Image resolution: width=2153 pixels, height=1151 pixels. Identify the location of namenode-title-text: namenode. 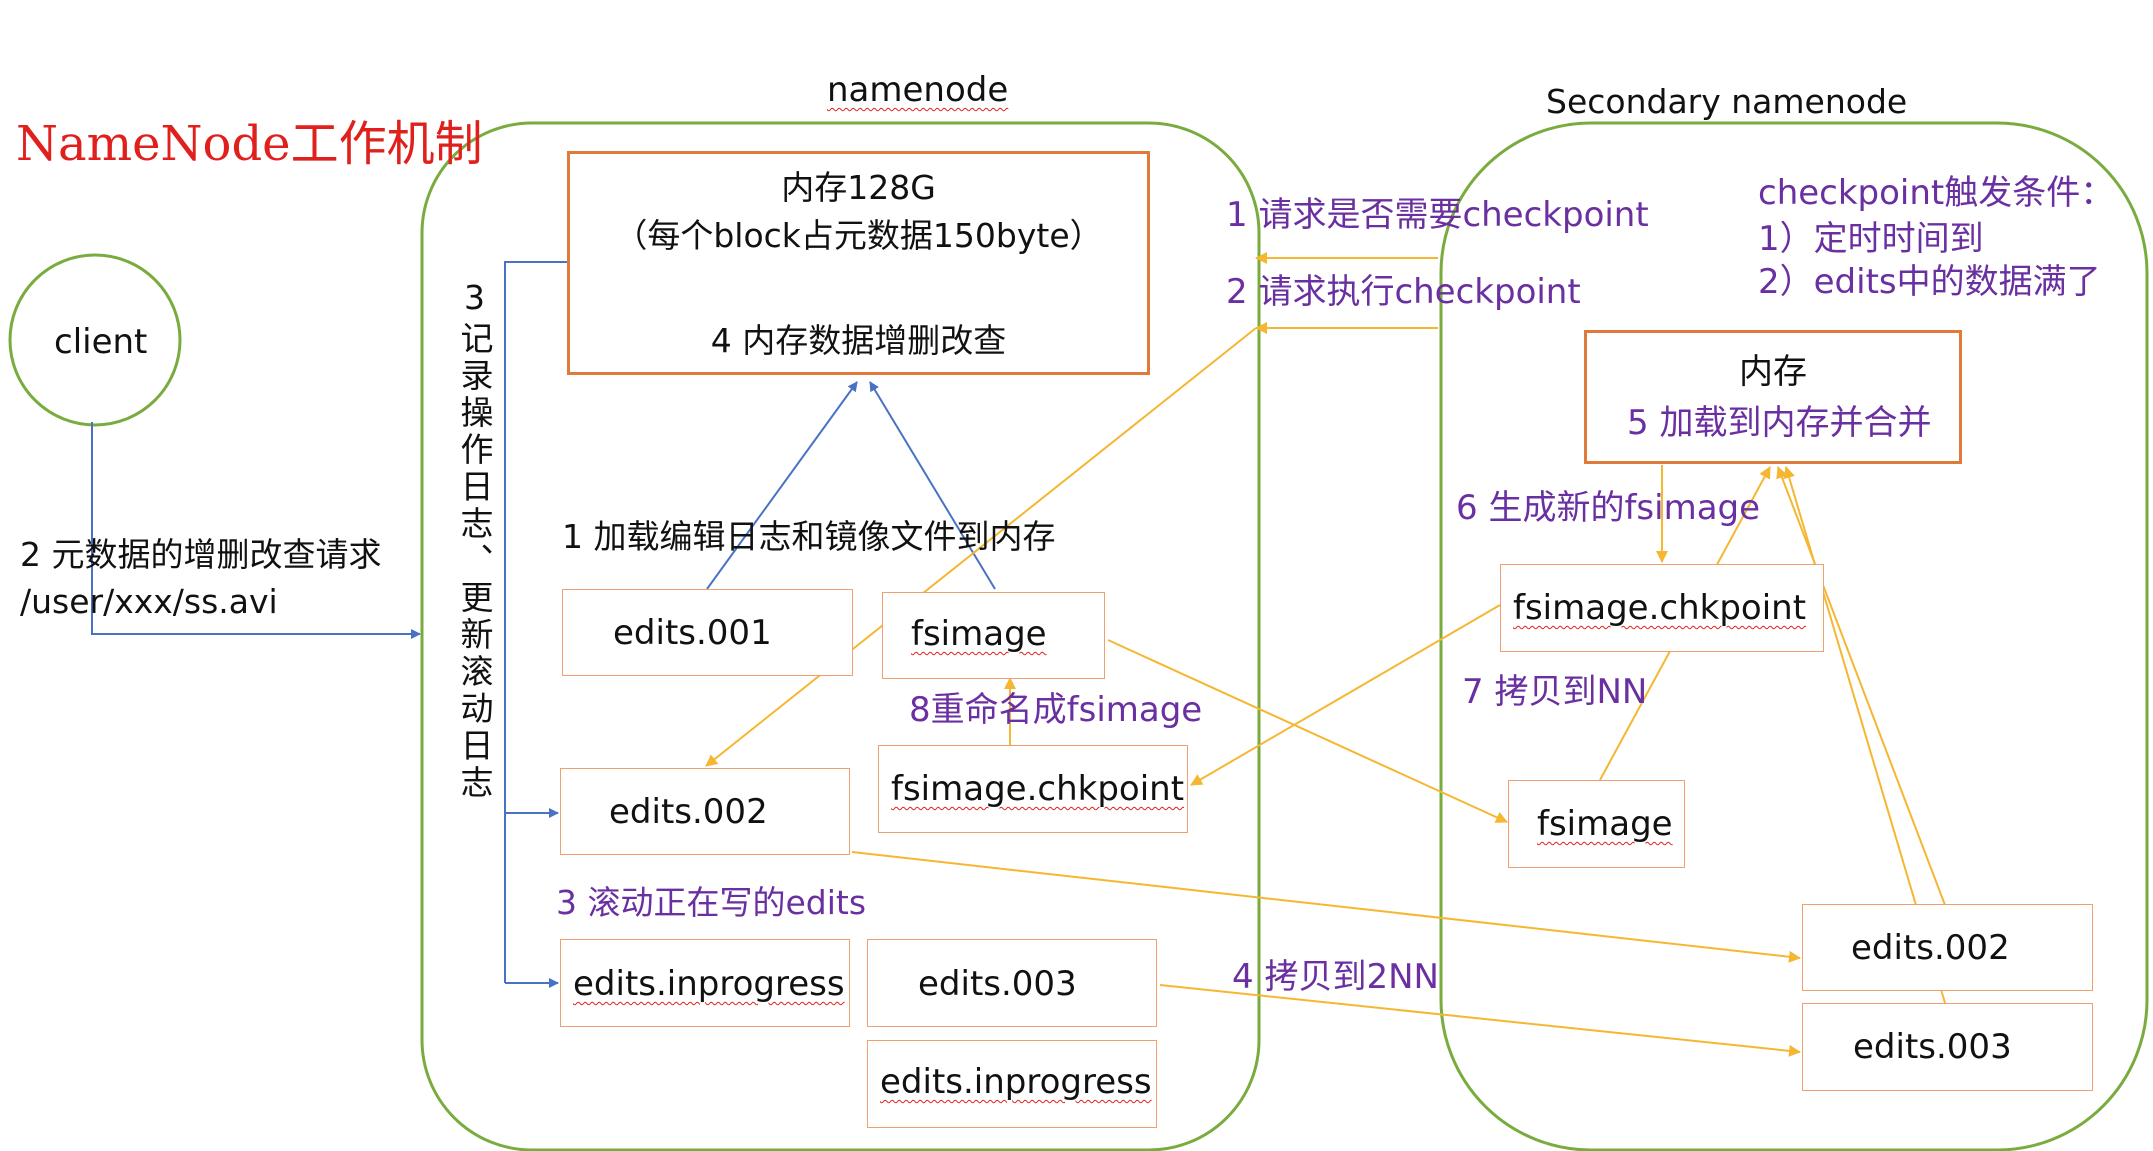
(918, 90).